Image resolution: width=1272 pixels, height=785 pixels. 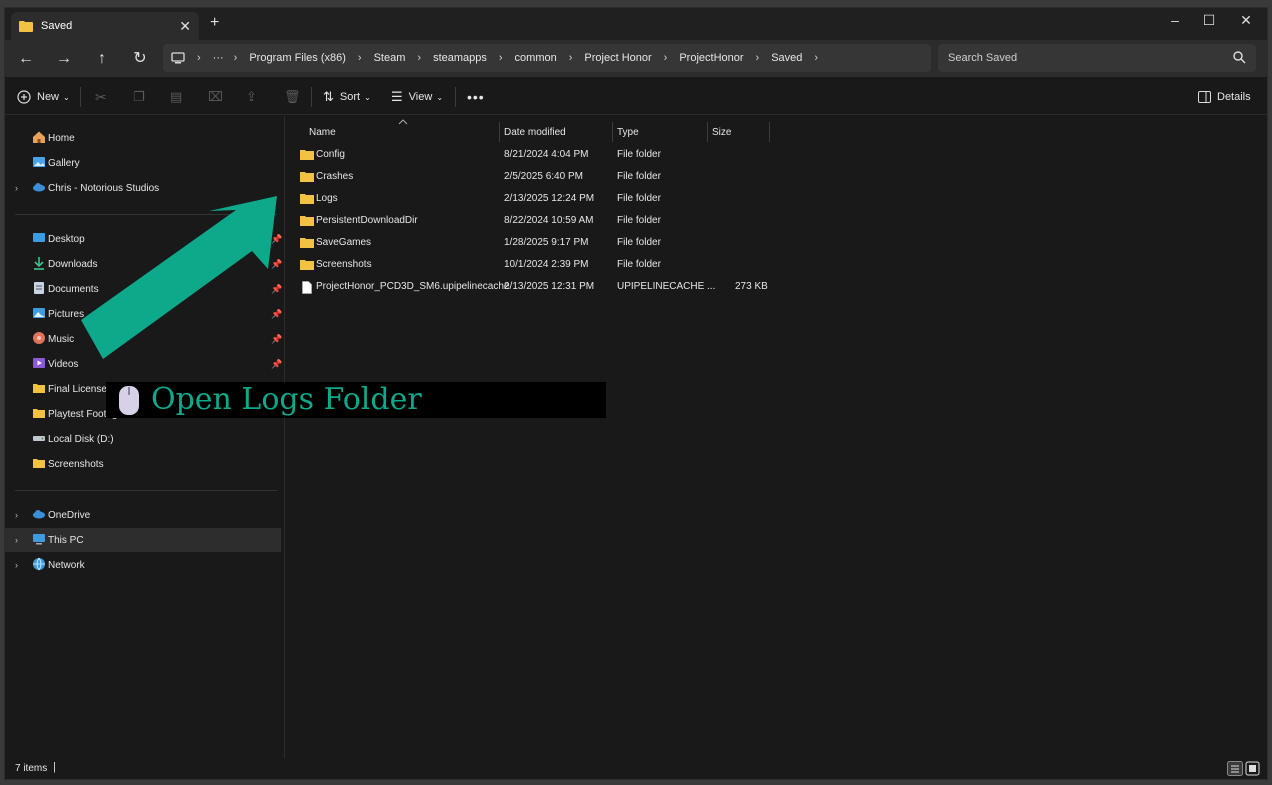 What do you see at coordinates (1246, 20) in the screenshot?
I see `close-window-icon: ✕` at bounding box center [1246, 20].